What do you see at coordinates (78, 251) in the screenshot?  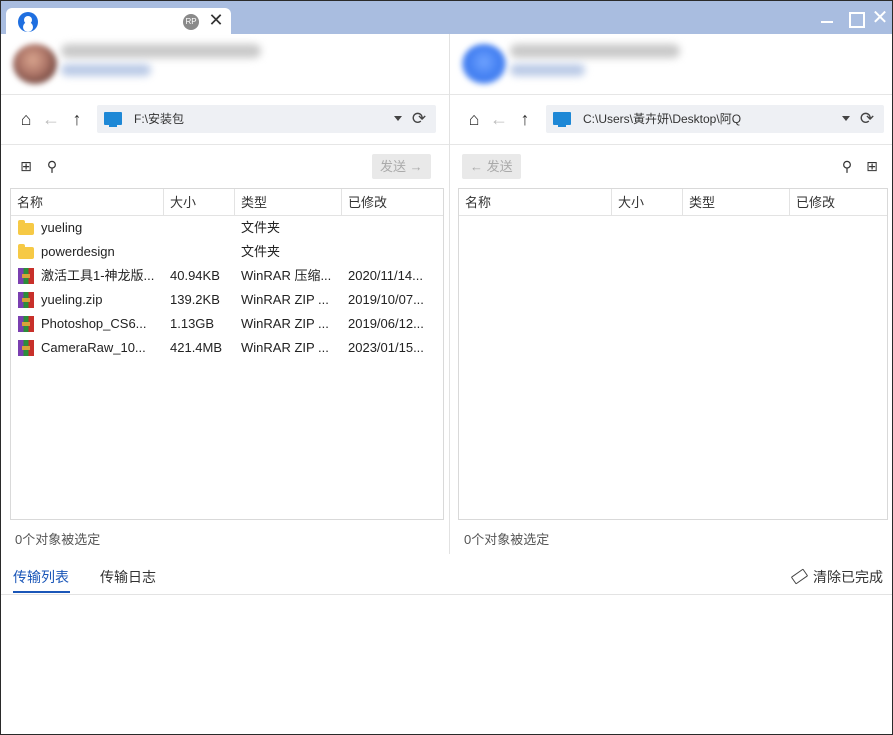 I see `file-name: powerdesign` at bounding box center [78, 251].